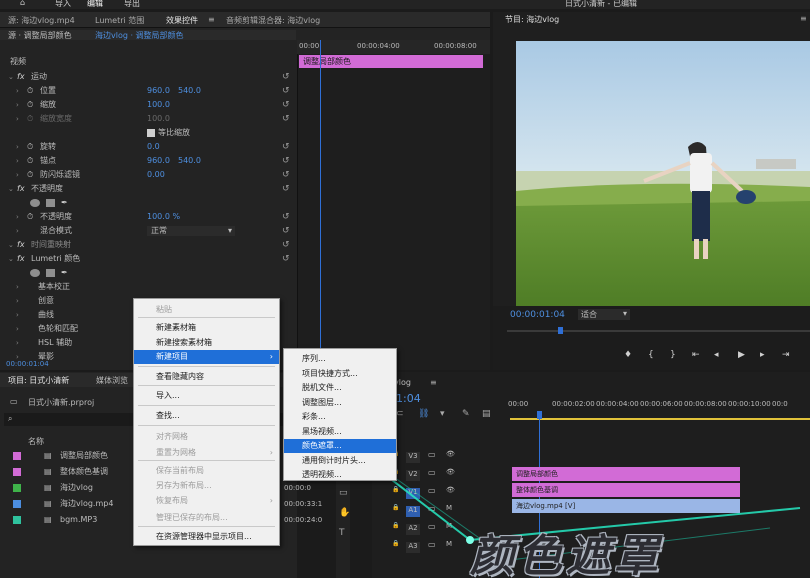  I want to click on tab-audio-mixer: 音频剪辑混合器: 海边vlog, so click(273, 20).